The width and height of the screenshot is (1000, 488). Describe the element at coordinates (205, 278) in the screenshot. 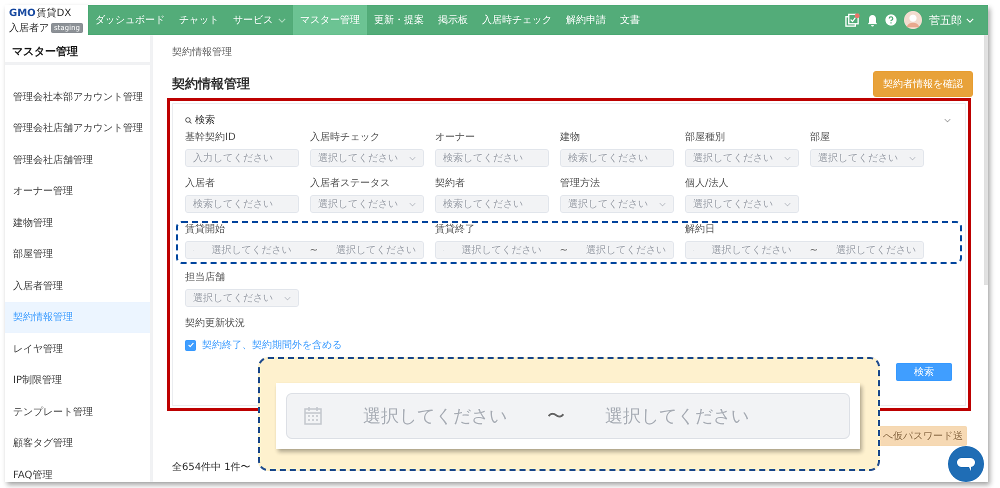

I see `field-label: 担当店舗` at that location.